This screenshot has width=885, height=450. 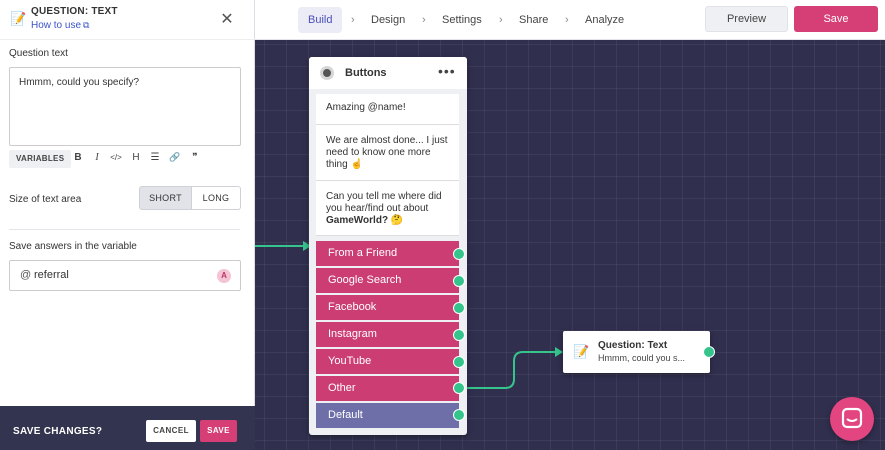 I want to click on thinking-icon: 🤔, so click(x=397, y=220).